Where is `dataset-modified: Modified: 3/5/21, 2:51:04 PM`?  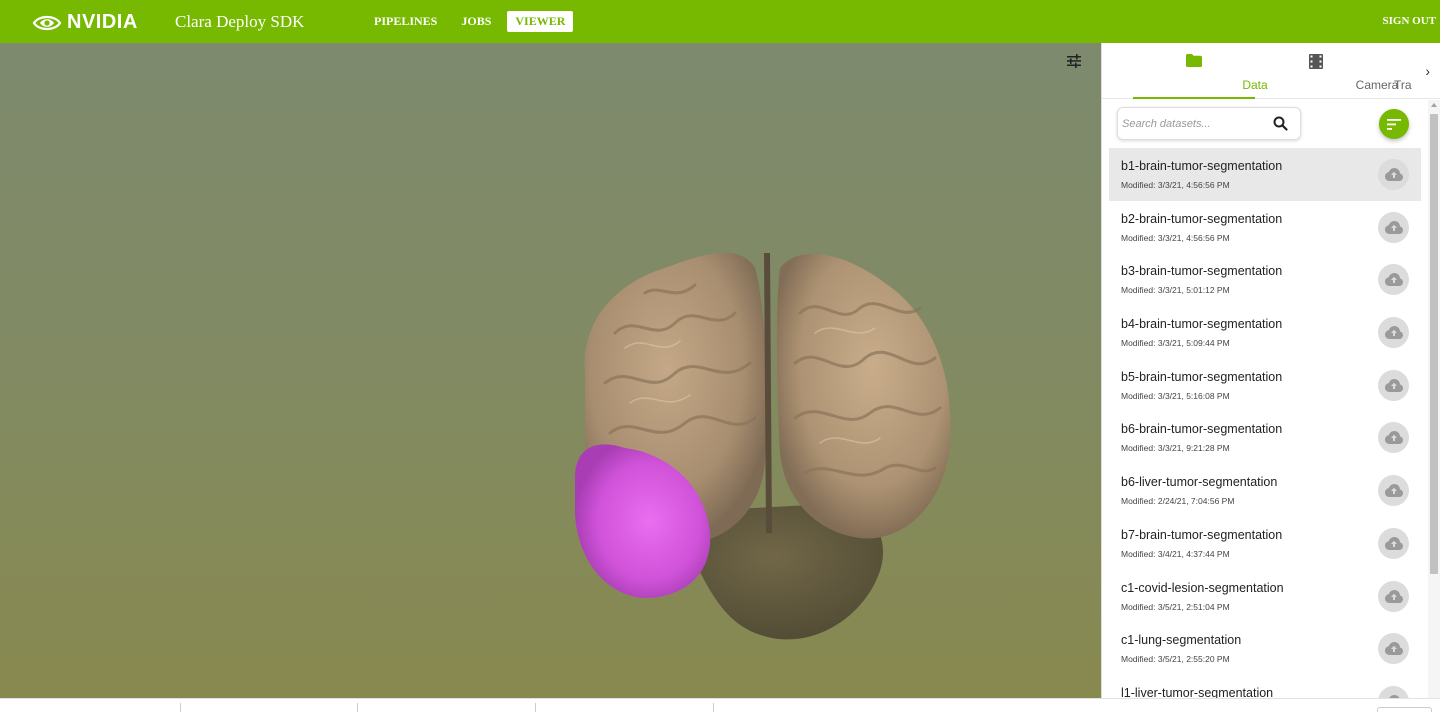 dataset-modified: Modified: 3/5/21, 2:51:04 PM is located at coordinates (1175, 606).